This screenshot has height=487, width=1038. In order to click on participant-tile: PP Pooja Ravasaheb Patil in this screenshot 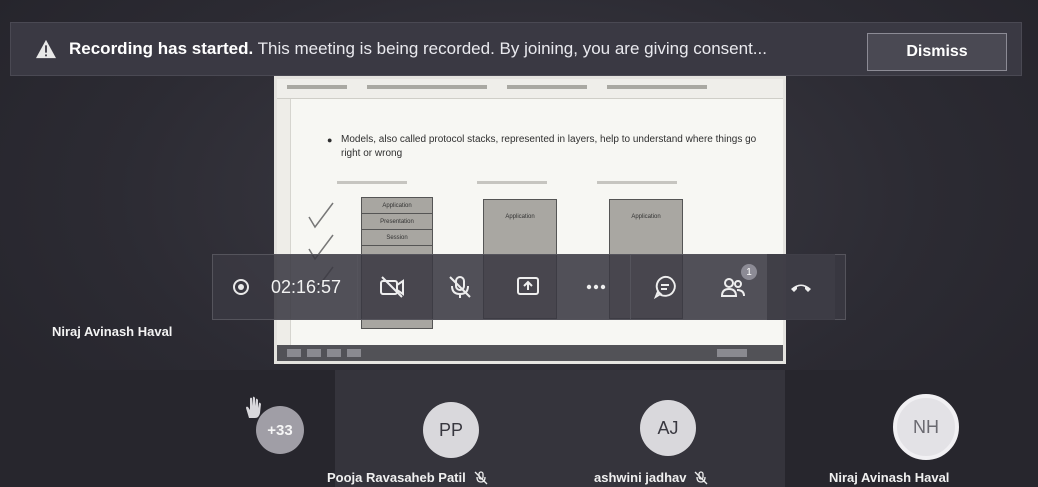, I will do `click(443, 428)`.